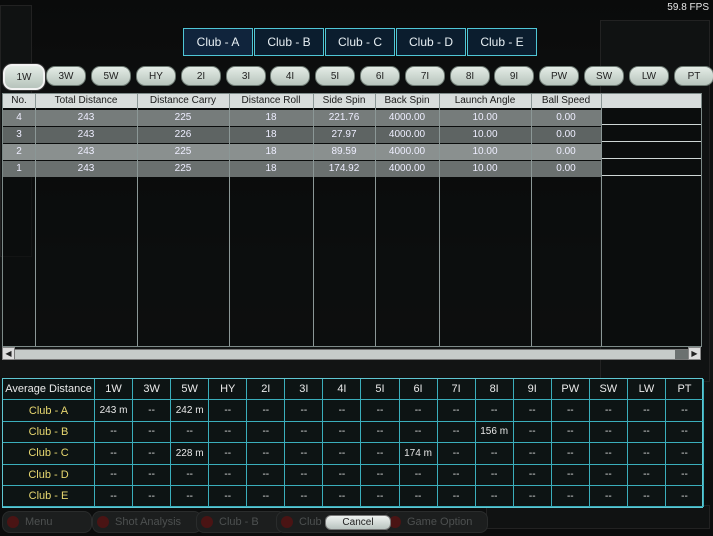 Image resolution: width=713 pixels, height=536 pixels. What do you see at coordinates (570, 390) in the screenshot?
I see `average-column-header: PW` at bounding box center [570, 390].